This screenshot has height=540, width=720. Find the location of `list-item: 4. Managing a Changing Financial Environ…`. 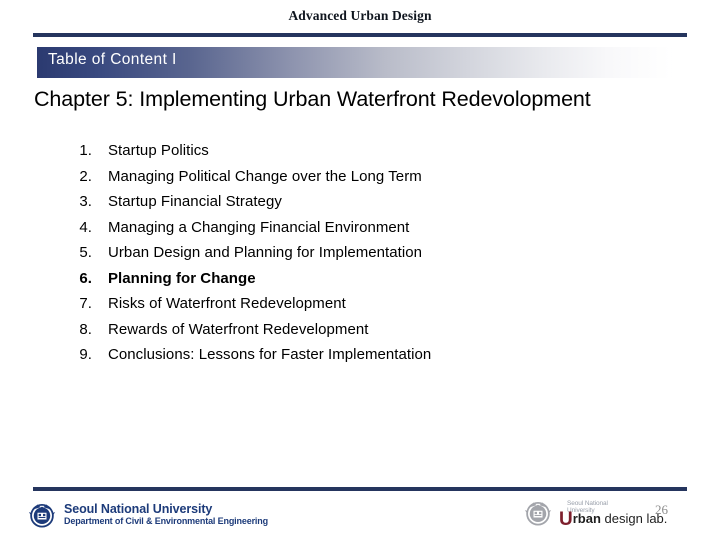

list-item: 4. Managing a Changing Financial Environ… is located at coordinates (342, 232).